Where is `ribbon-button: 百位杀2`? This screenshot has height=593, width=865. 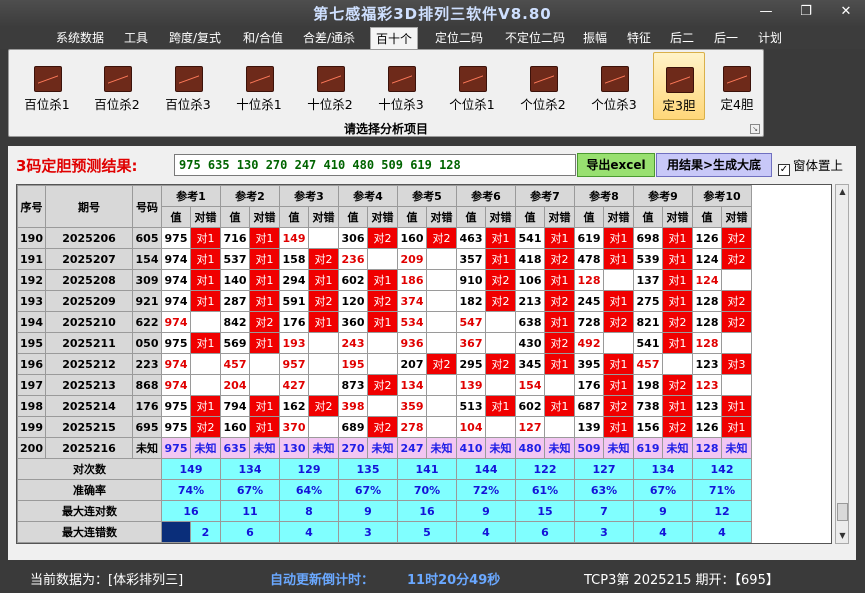 ribbon-button: 百位杀2 is located at coordinates (117, 86).